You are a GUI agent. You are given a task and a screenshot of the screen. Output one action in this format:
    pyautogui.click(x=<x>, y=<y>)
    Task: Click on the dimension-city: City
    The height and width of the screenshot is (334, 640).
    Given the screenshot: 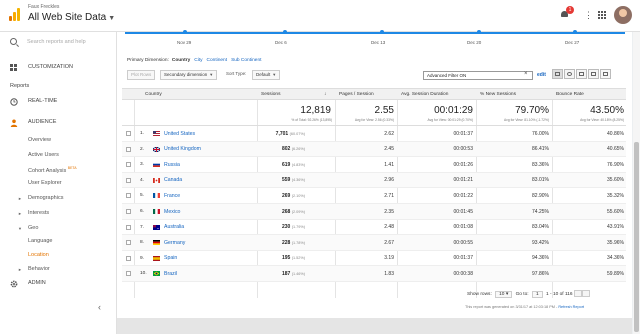 What is the action you would take?
    pyautogui.click(x=198, y=60)
    